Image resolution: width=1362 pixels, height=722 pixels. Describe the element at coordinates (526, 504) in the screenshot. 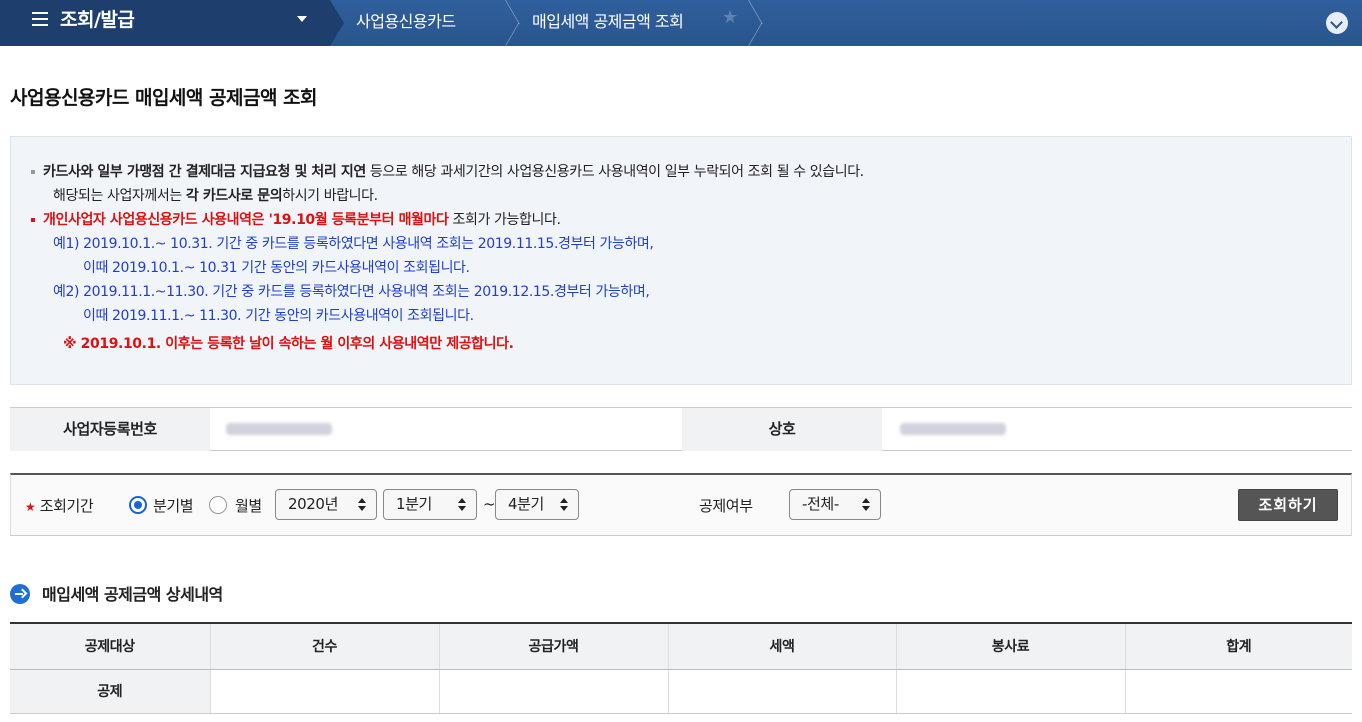

I see `to-quarter-value: 4분기` at that location.